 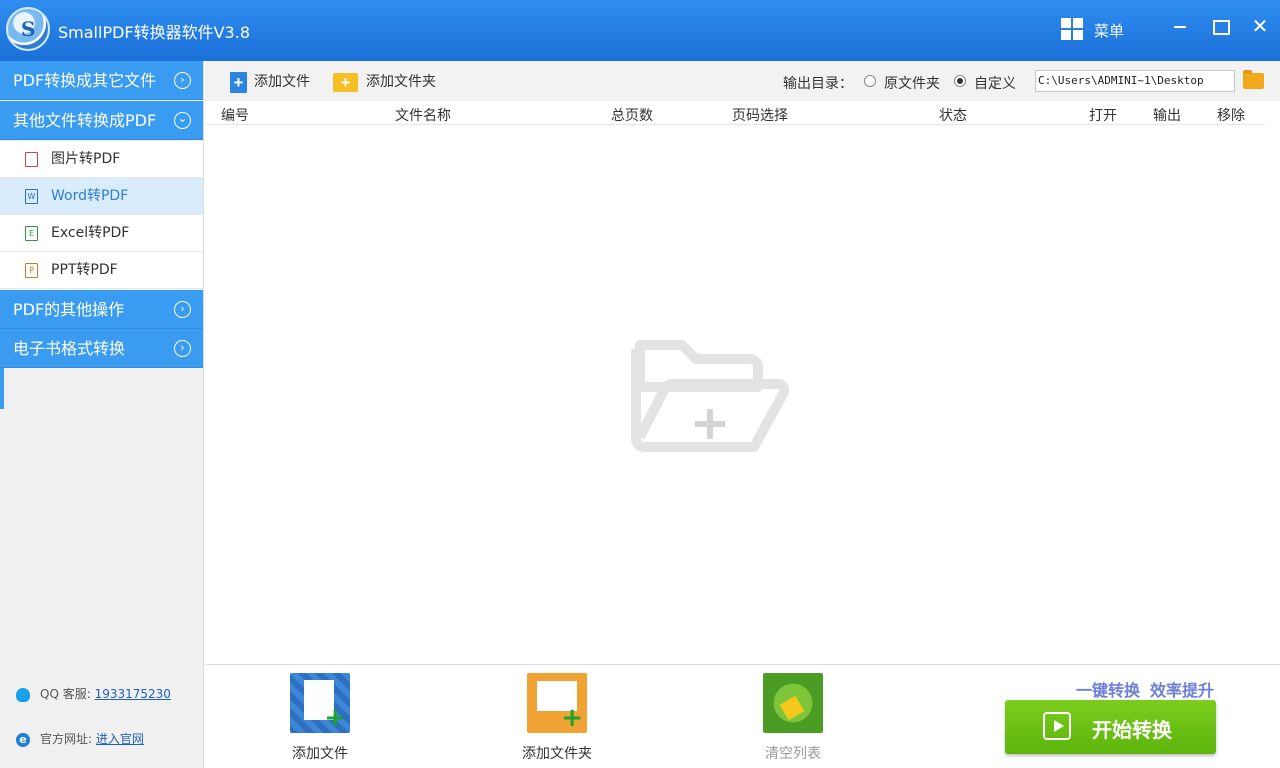 I want to click on footer-add-folder-button: + 添加文件夹, so click(x=557, y=718).